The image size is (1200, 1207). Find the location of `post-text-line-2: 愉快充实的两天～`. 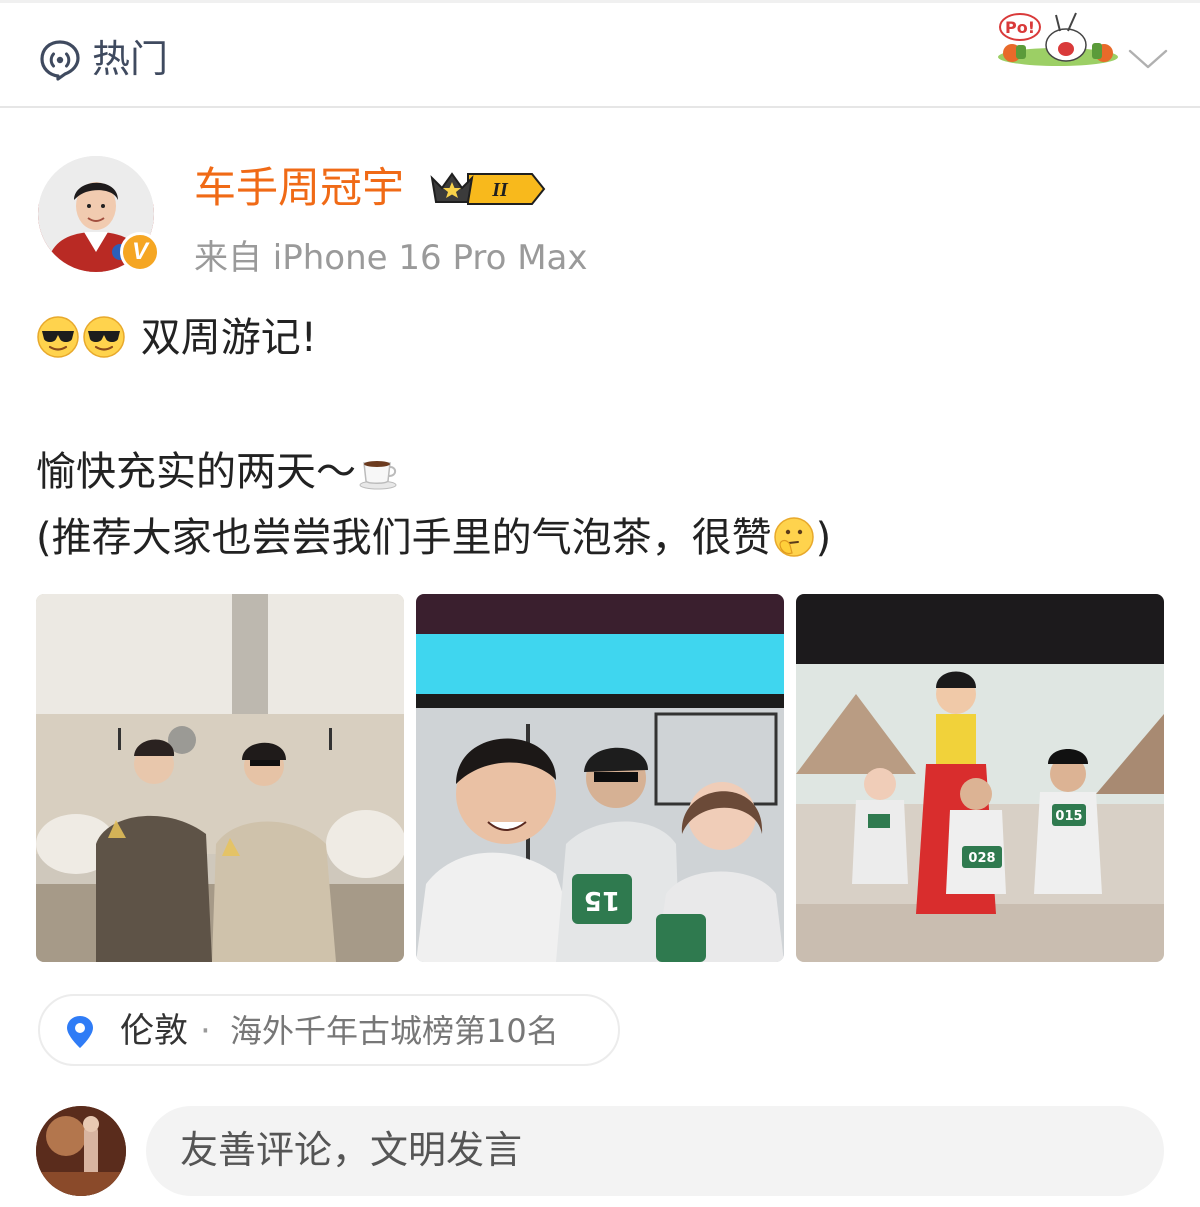

post-text-line-2: 愉快充实的两天～ is located at coordinates (218, 472).